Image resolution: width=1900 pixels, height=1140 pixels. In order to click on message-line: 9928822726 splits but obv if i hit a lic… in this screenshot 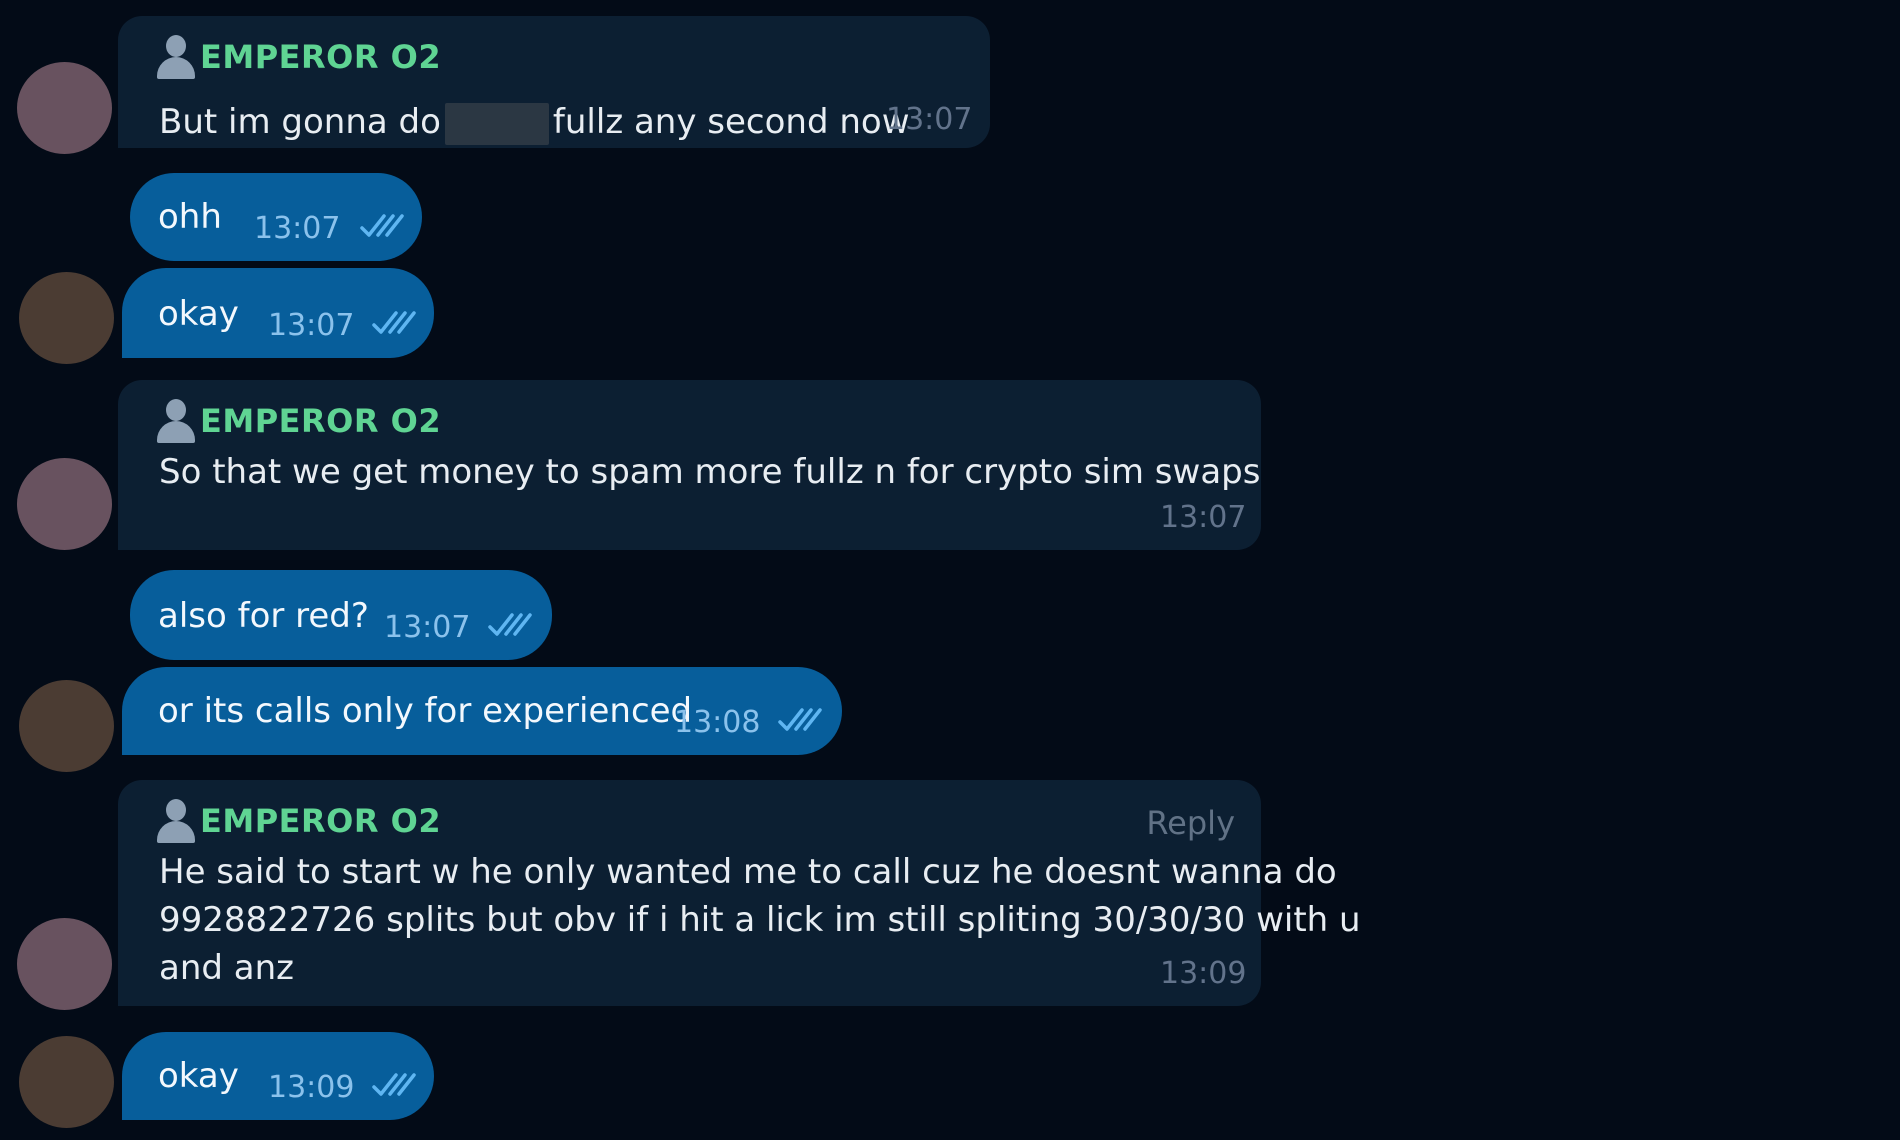, I will do `click(760, 920)`.